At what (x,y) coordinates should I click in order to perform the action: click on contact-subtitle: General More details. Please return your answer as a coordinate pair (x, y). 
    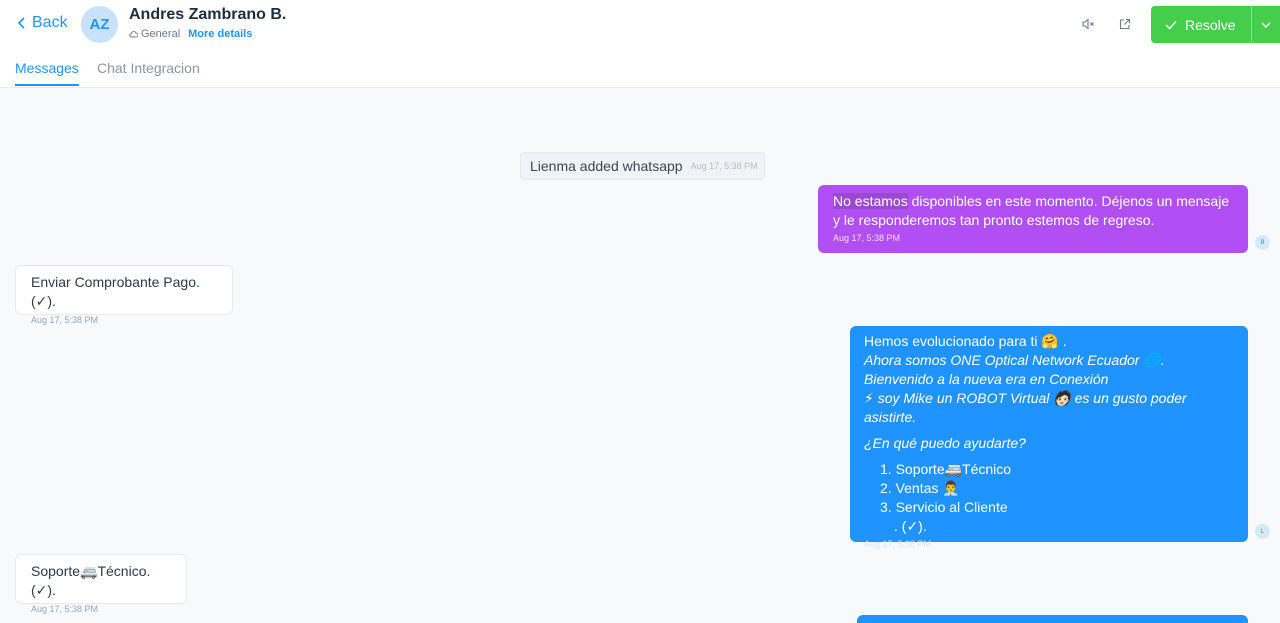
    Looking at the image, I should click on (190, 34).